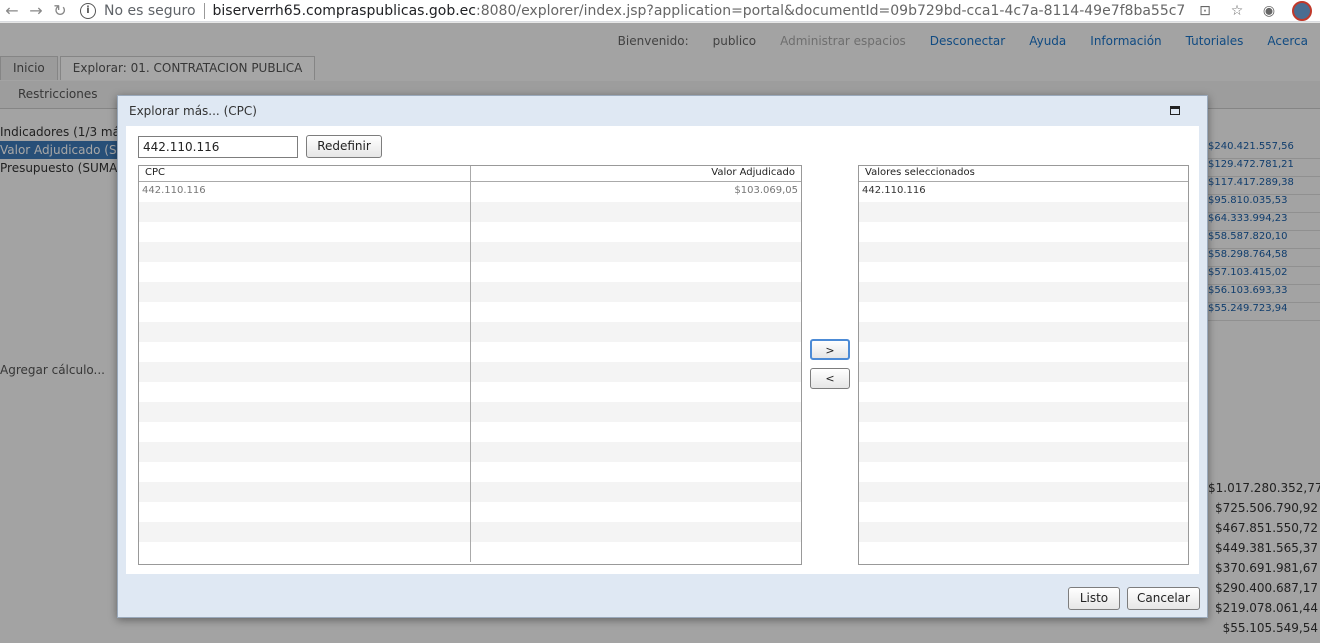  What do you see at coordinates (920, 172) in the screenshot?
I see `column-header-selected: Valores seleccionados` at bounding box center [920, 172].